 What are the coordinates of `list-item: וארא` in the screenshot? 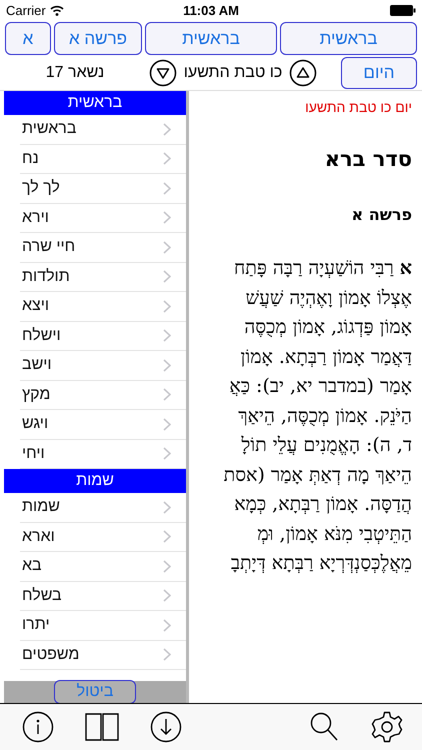 It's located at (103, 537).